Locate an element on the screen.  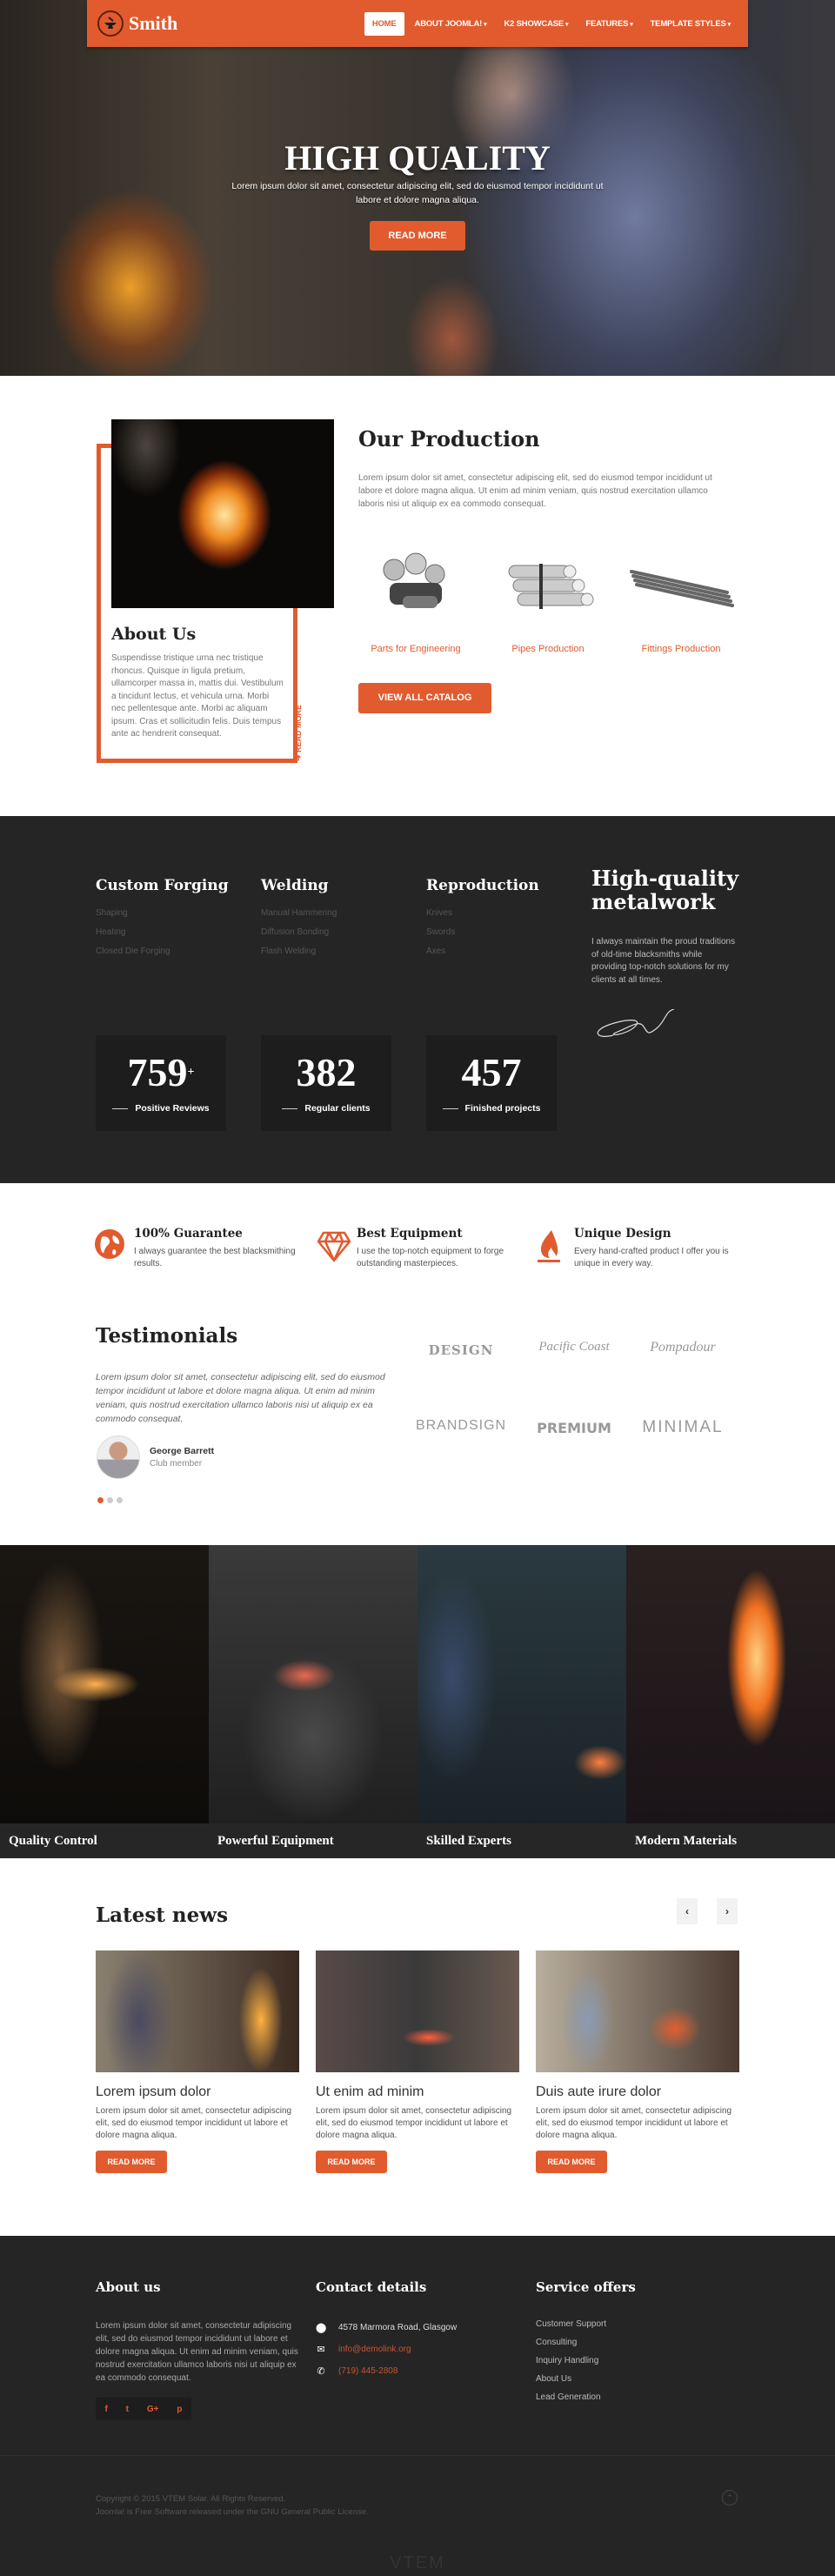
service-title: Welding is located at coordinates (295, 885).